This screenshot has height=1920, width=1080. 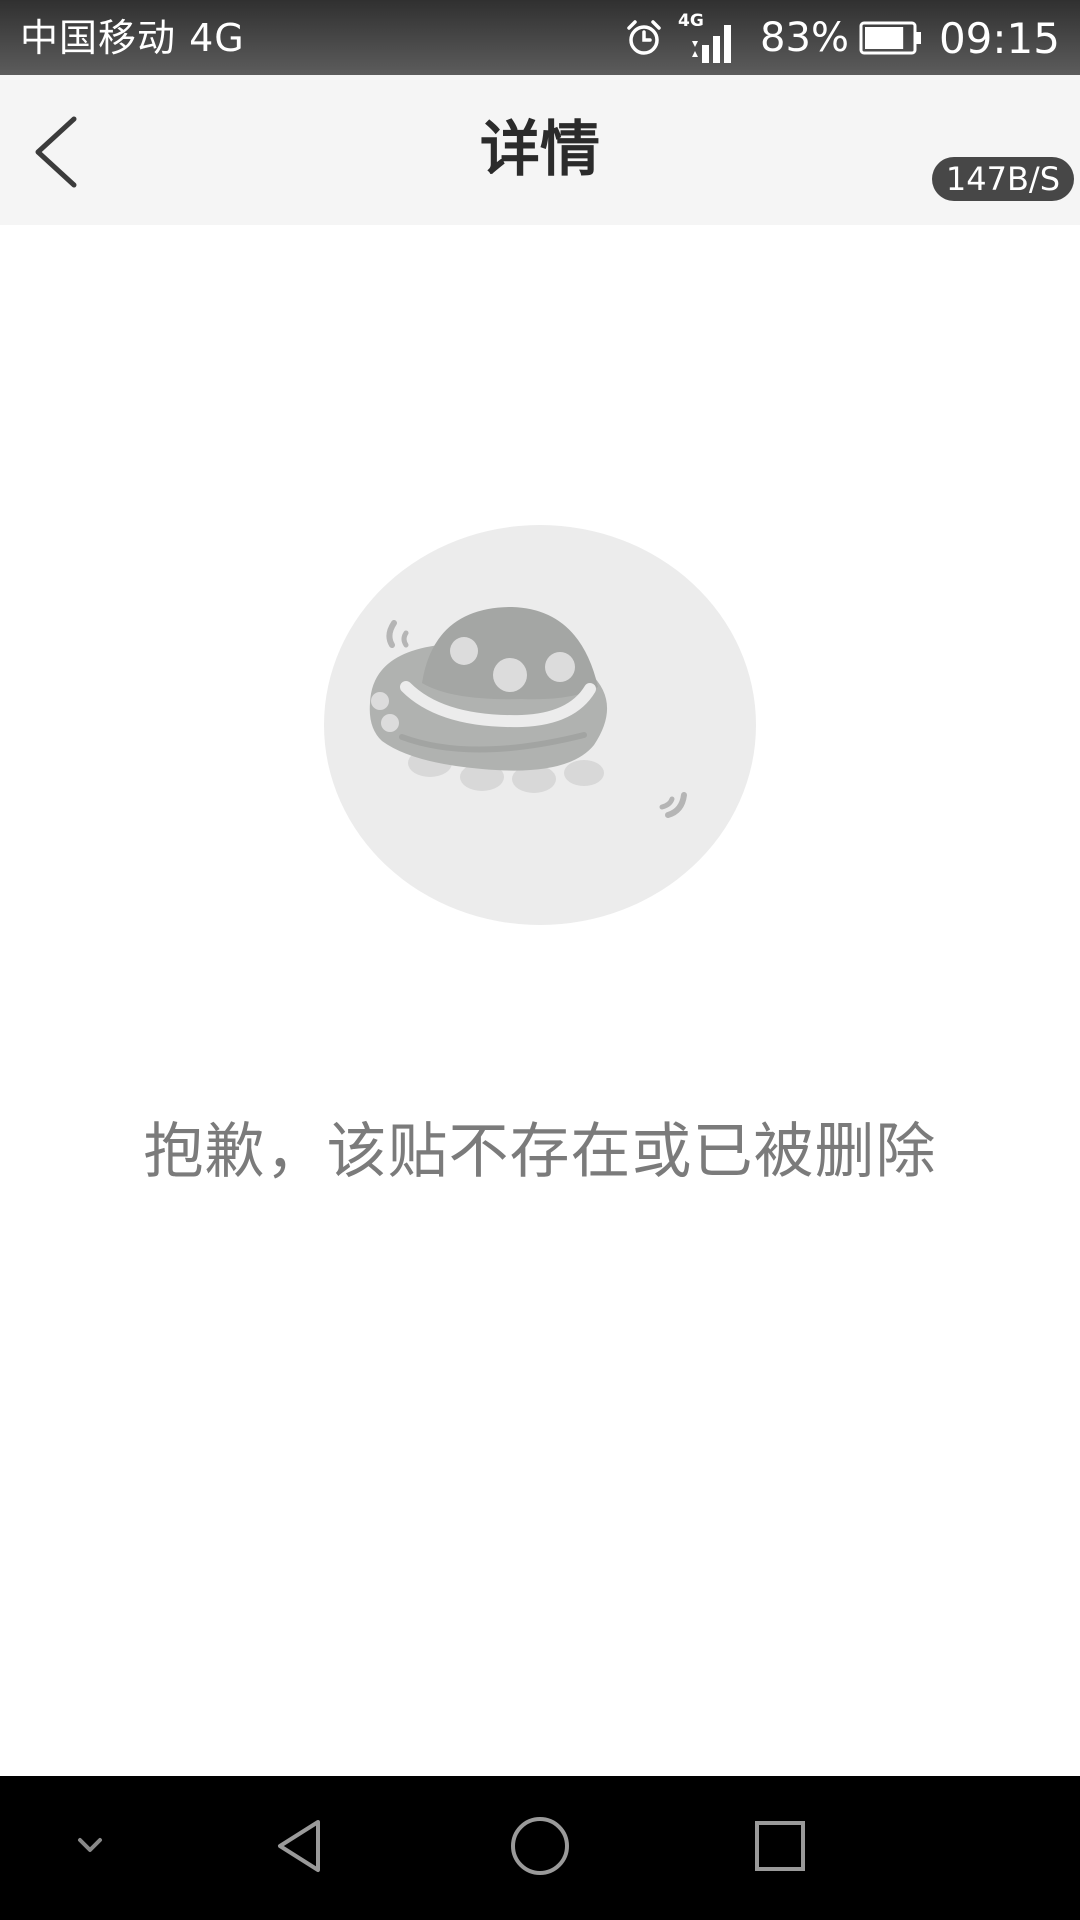 I want to click on status-icons: 4G 83% 09:15, so click(x=842, y=38).